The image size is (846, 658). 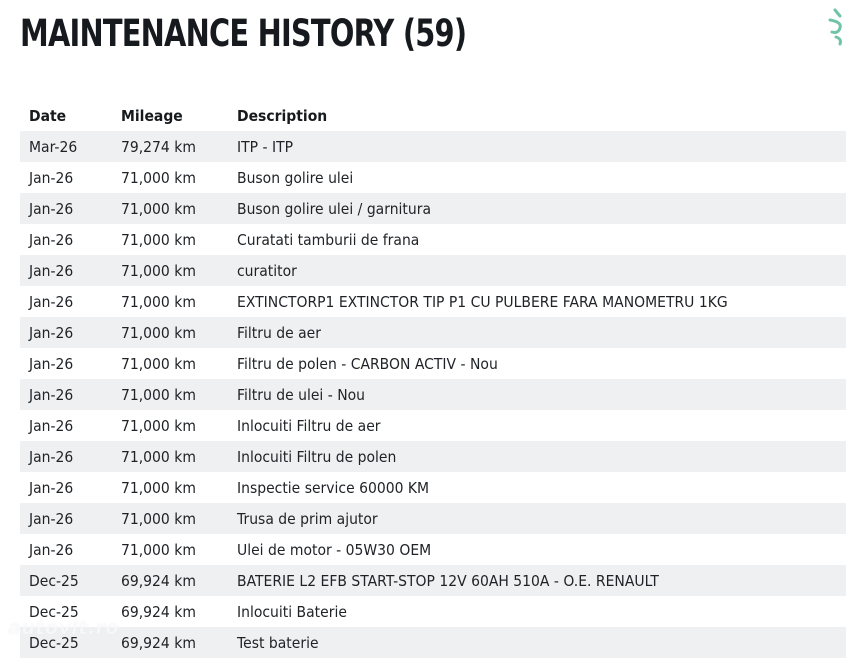 I want to click on cell-description: Filtru de ulei - Nou, so click(x=301, y=394).